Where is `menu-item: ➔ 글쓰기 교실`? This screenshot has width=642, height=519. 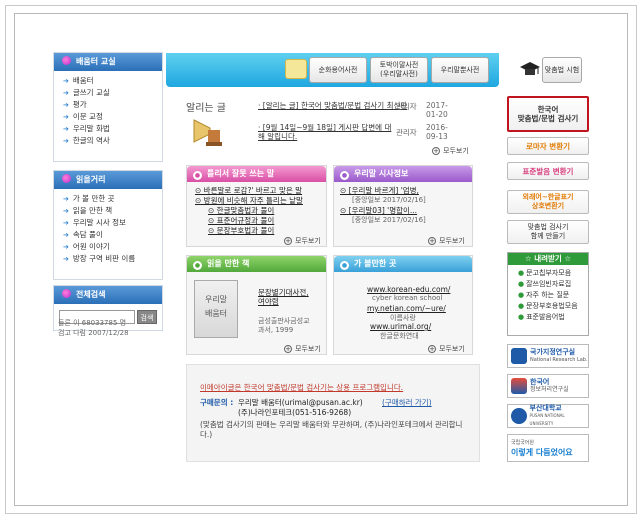 menu-item: ➔ 글쓰기 교실 is located at coordinates (108, 93).